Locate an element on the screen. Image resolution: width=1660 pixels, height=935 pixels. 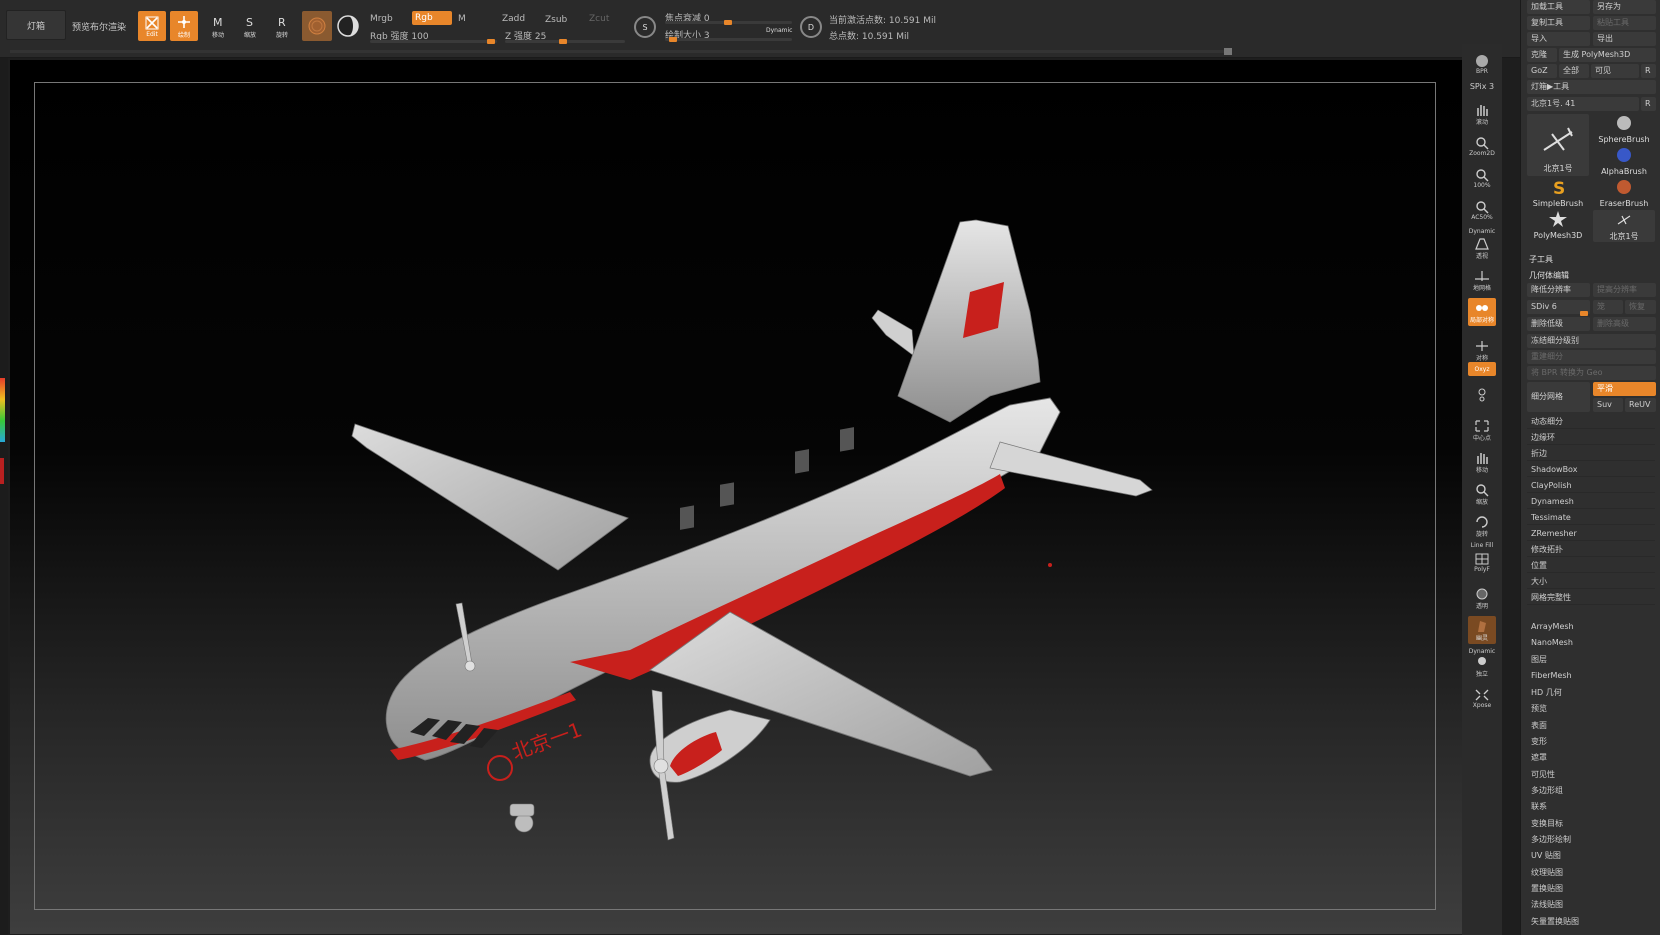
goz-r-button: R is located at coordinates (1648, 71).